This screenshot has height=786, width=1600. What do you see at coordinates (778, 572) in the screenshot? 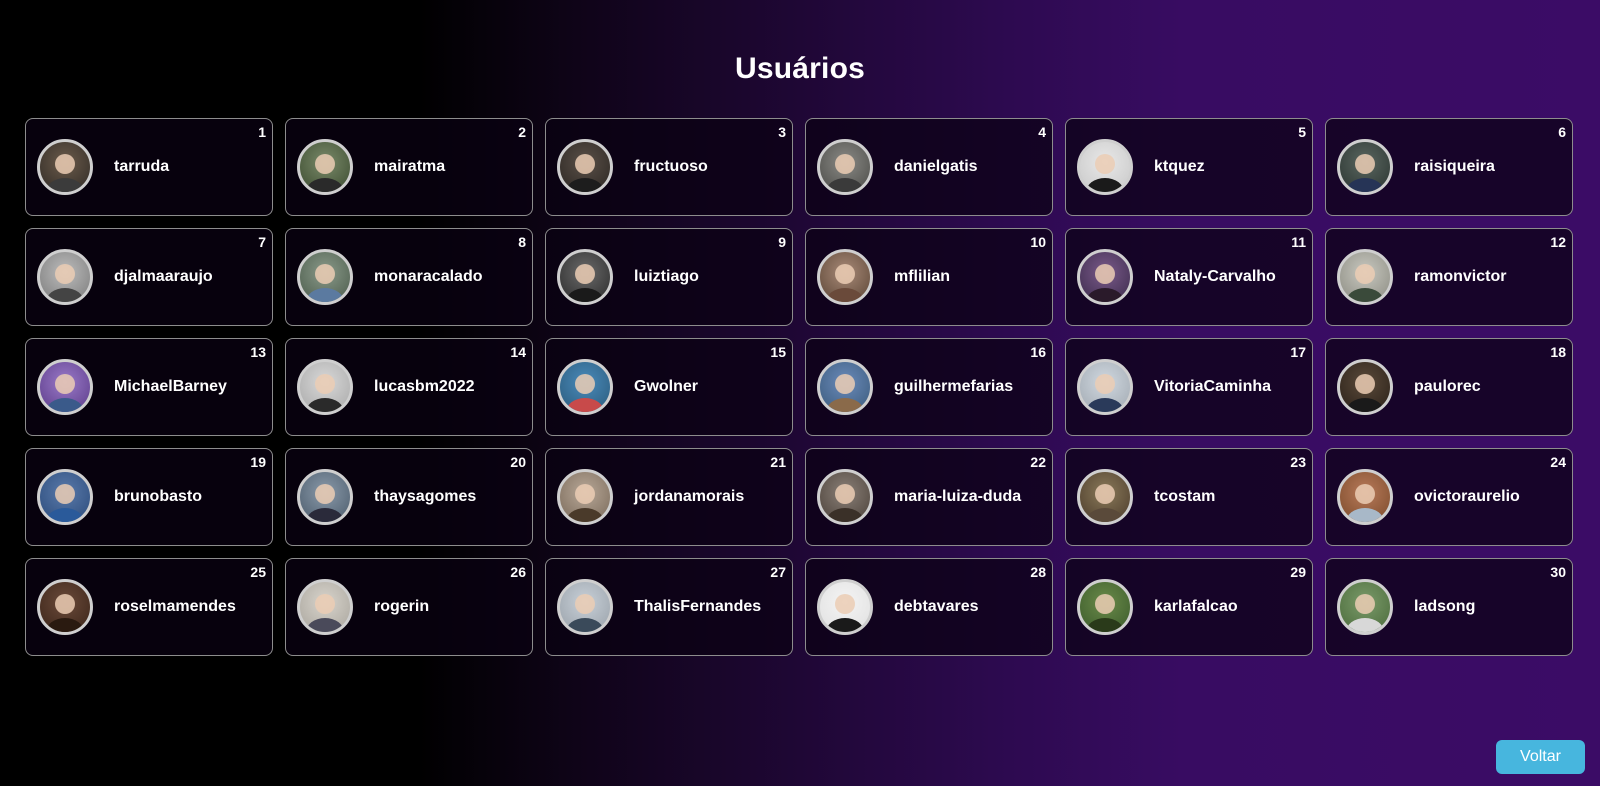
I see `user-rank: 27` at bounding box center [778, 572].